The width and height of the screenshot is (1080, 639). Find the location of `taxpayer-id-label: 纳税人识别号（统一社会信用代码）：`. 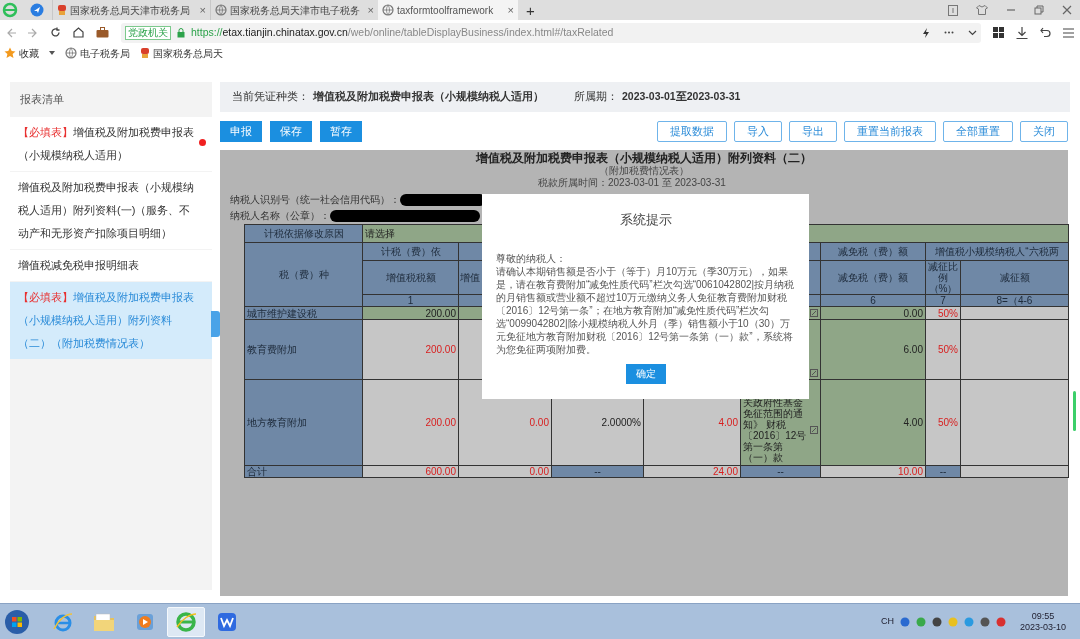

taxpayer-id-label: 纳税人识别号（统一社会信用代码）： is located at coordinates (315, 200).